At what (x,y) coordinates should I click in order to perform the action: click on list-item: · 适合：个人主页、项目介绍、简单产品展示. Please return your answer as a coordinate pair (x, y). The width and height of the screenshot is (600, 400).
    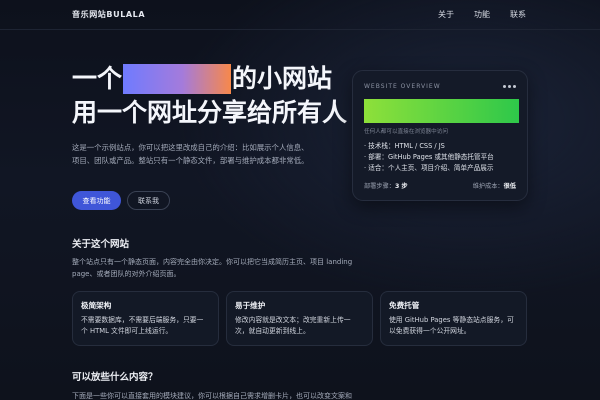
    Looking at the image, I should click on (429, 168).